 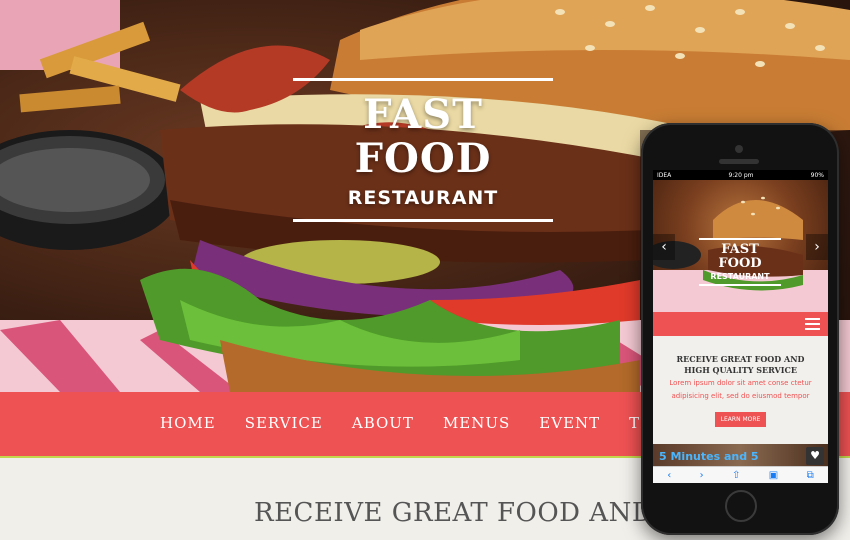 What do you see at coordinates (817, 247) in the screenshot?
I see `slider-next-button: ›` at bounding box center [817, 247].